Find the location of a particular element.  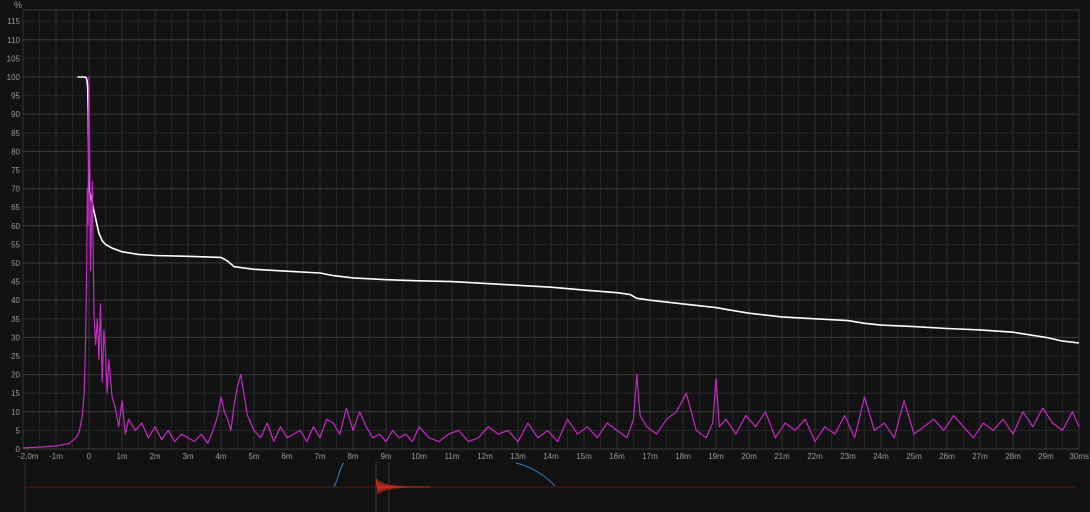

y-tick-label: 80 is located at coordinates (15, 151).